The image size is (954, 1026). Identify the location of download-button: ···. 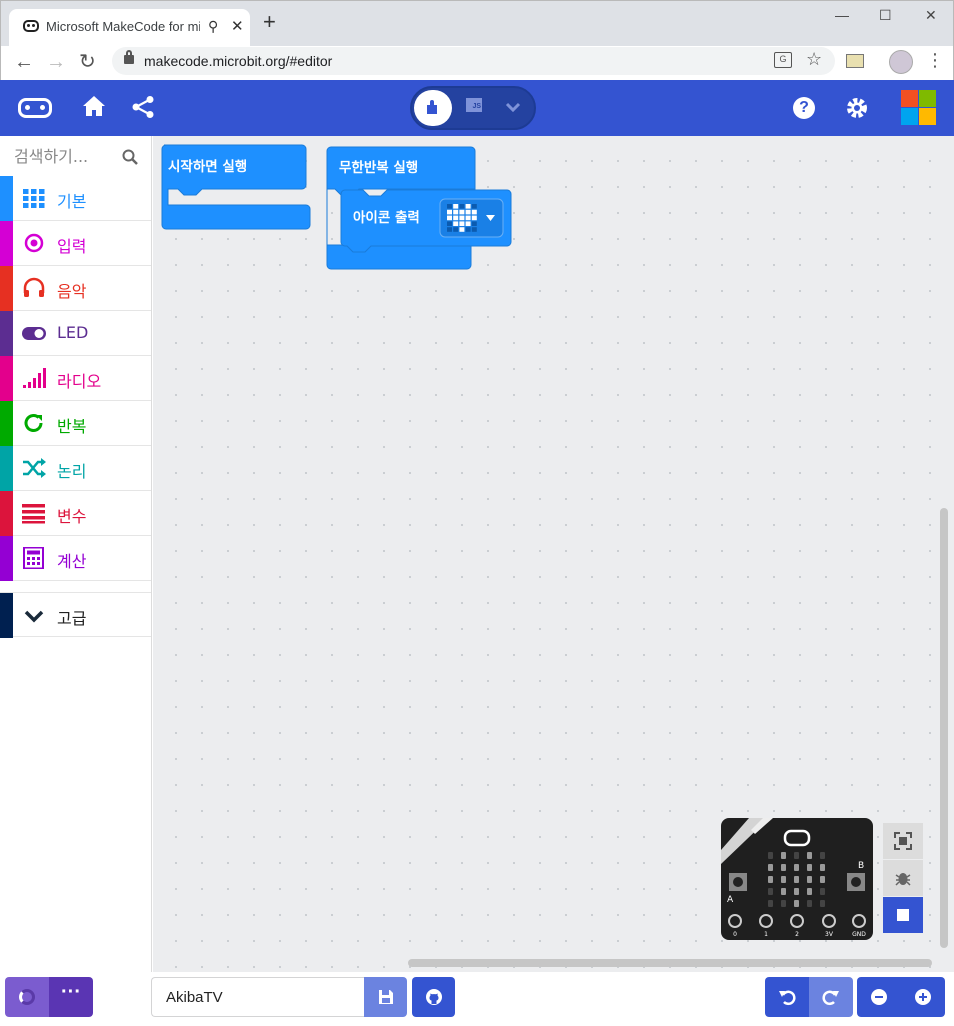
(49, 997).